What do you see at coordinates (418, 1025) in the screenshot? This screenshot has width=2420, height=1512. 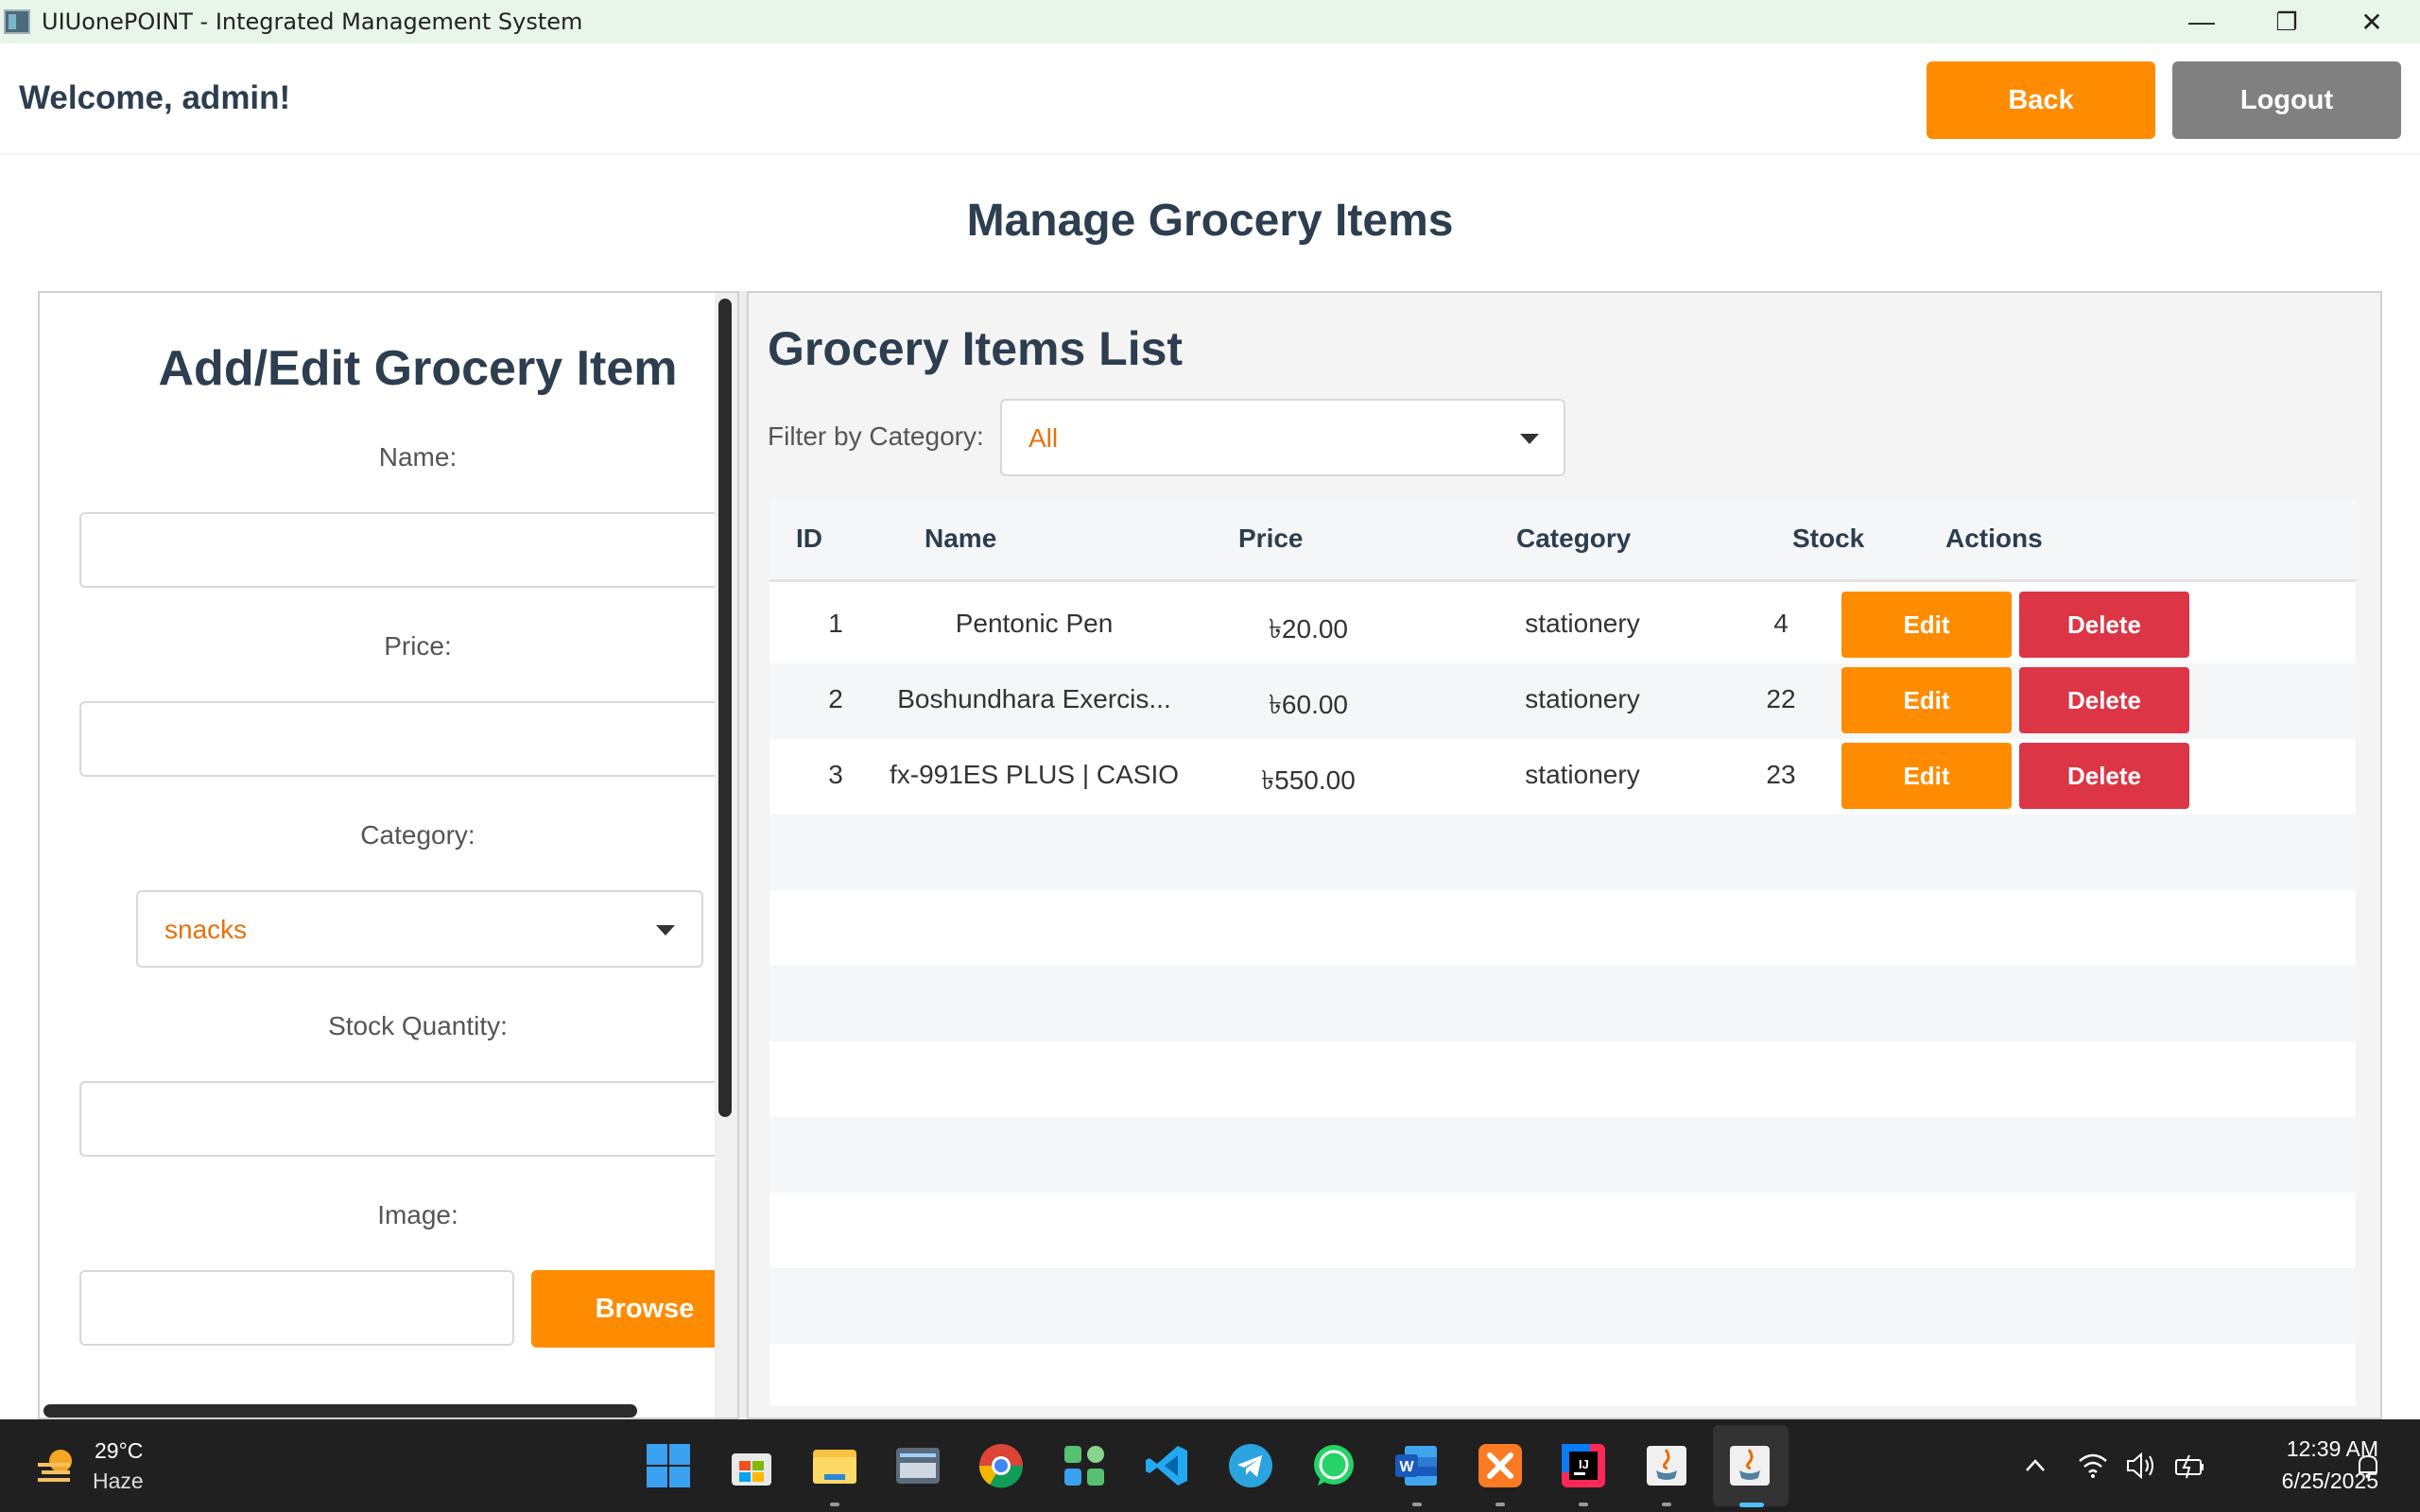 I see `stock-label: Stock Quantity:` at bounding box center [418, 1025].